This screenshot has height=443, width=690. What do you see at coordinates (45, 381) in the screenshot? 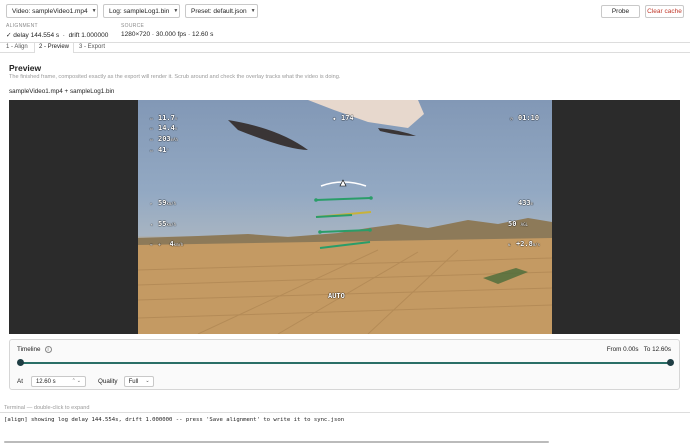
I see `time-stepper-value: 12.60 s` at bounding box center [45, 381].